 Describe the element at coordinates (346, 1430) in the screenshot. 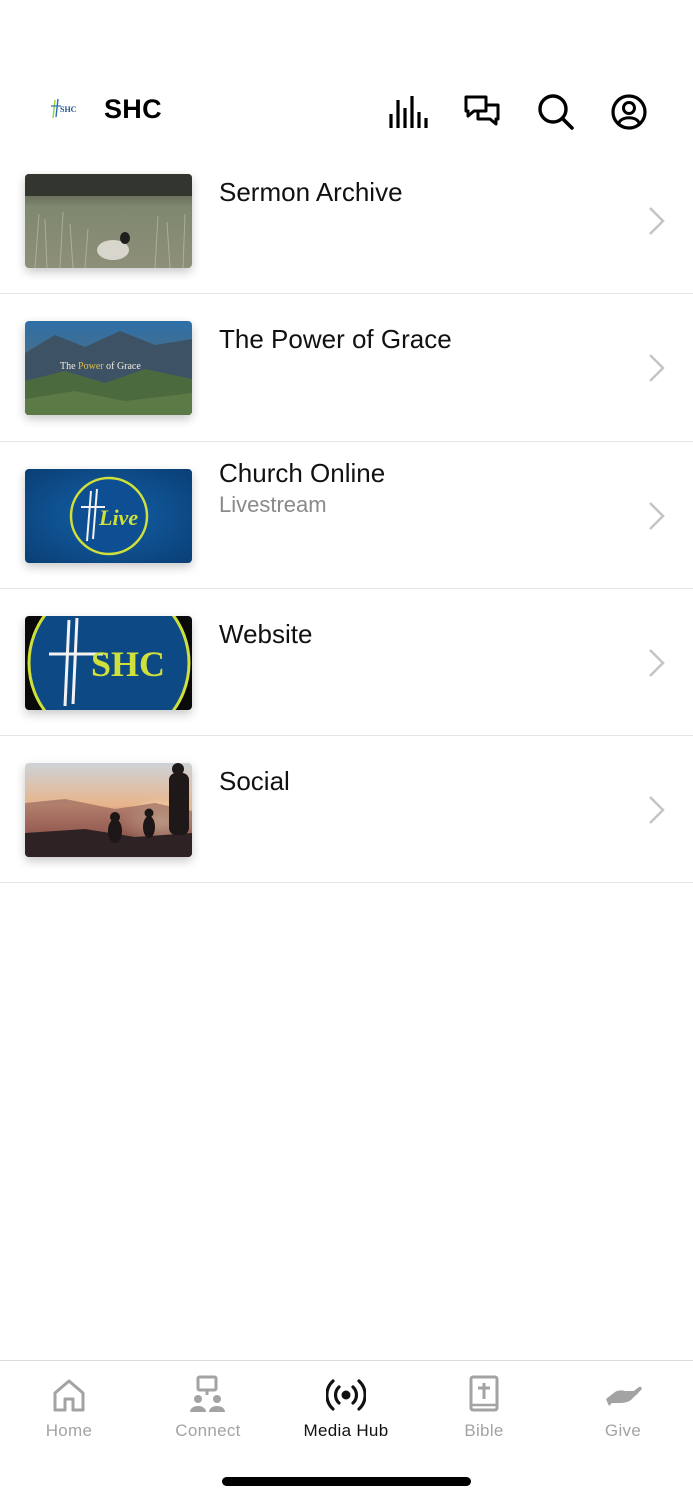

I see `tab-label: Media Hub` at that location.